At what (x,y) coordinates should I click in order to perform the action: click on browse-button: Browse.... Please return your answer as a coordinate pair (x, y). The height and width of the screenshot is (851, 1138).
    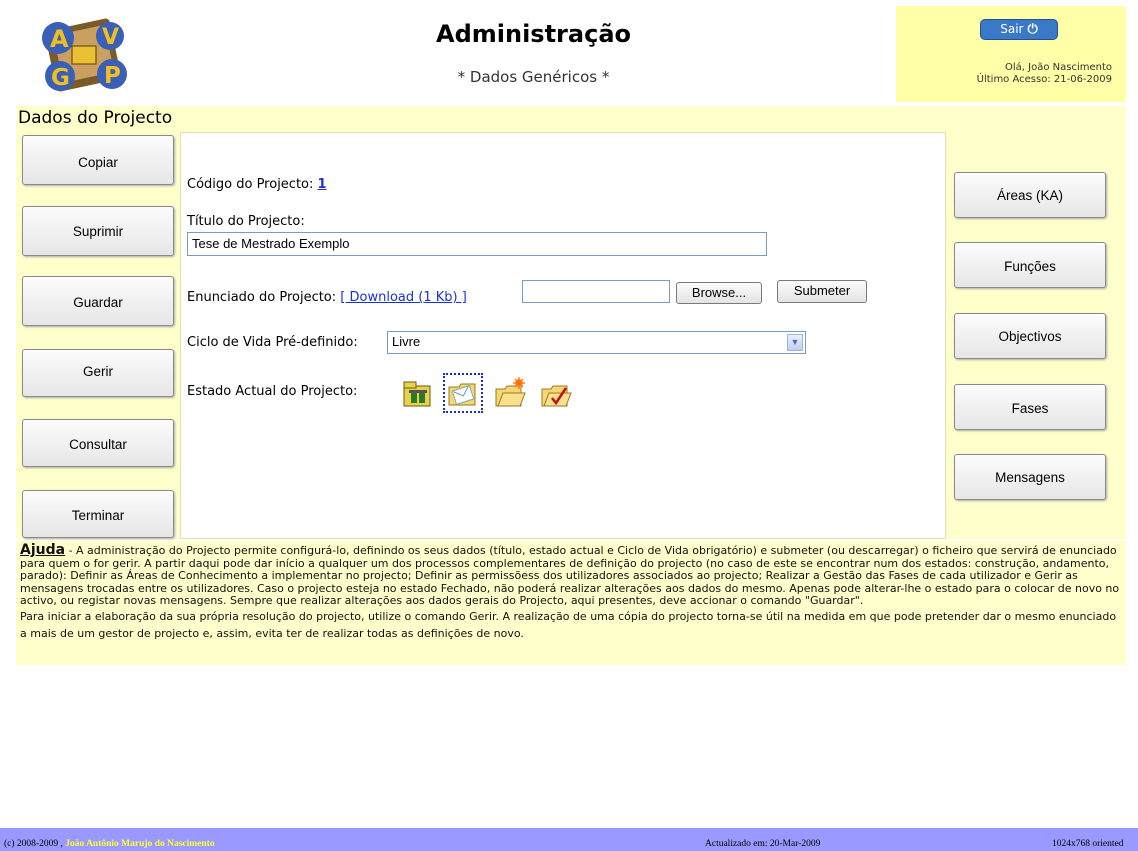
    Looking at the image, I should click on (719, 293).